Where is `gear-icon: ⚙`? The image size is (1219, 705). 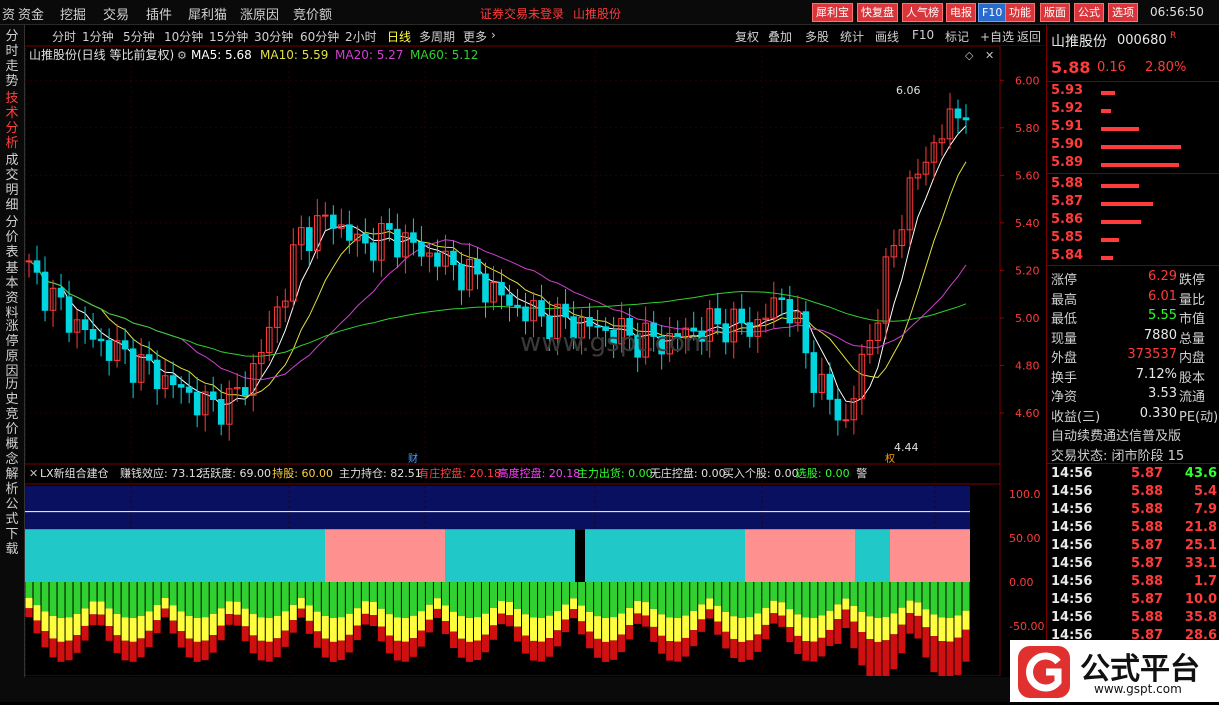 gear-icon: ⚙ is located at coordinates (182, 55).